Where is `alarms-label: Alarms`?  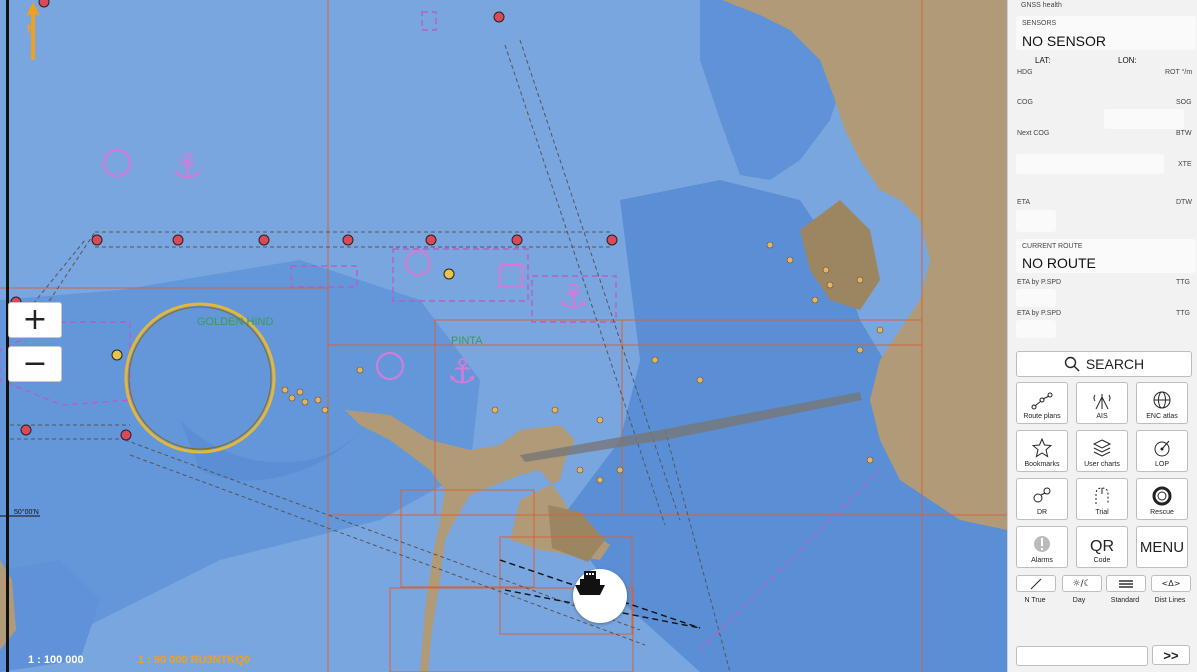
alarms-label: Alarms is located at coordinates (1042, 560).